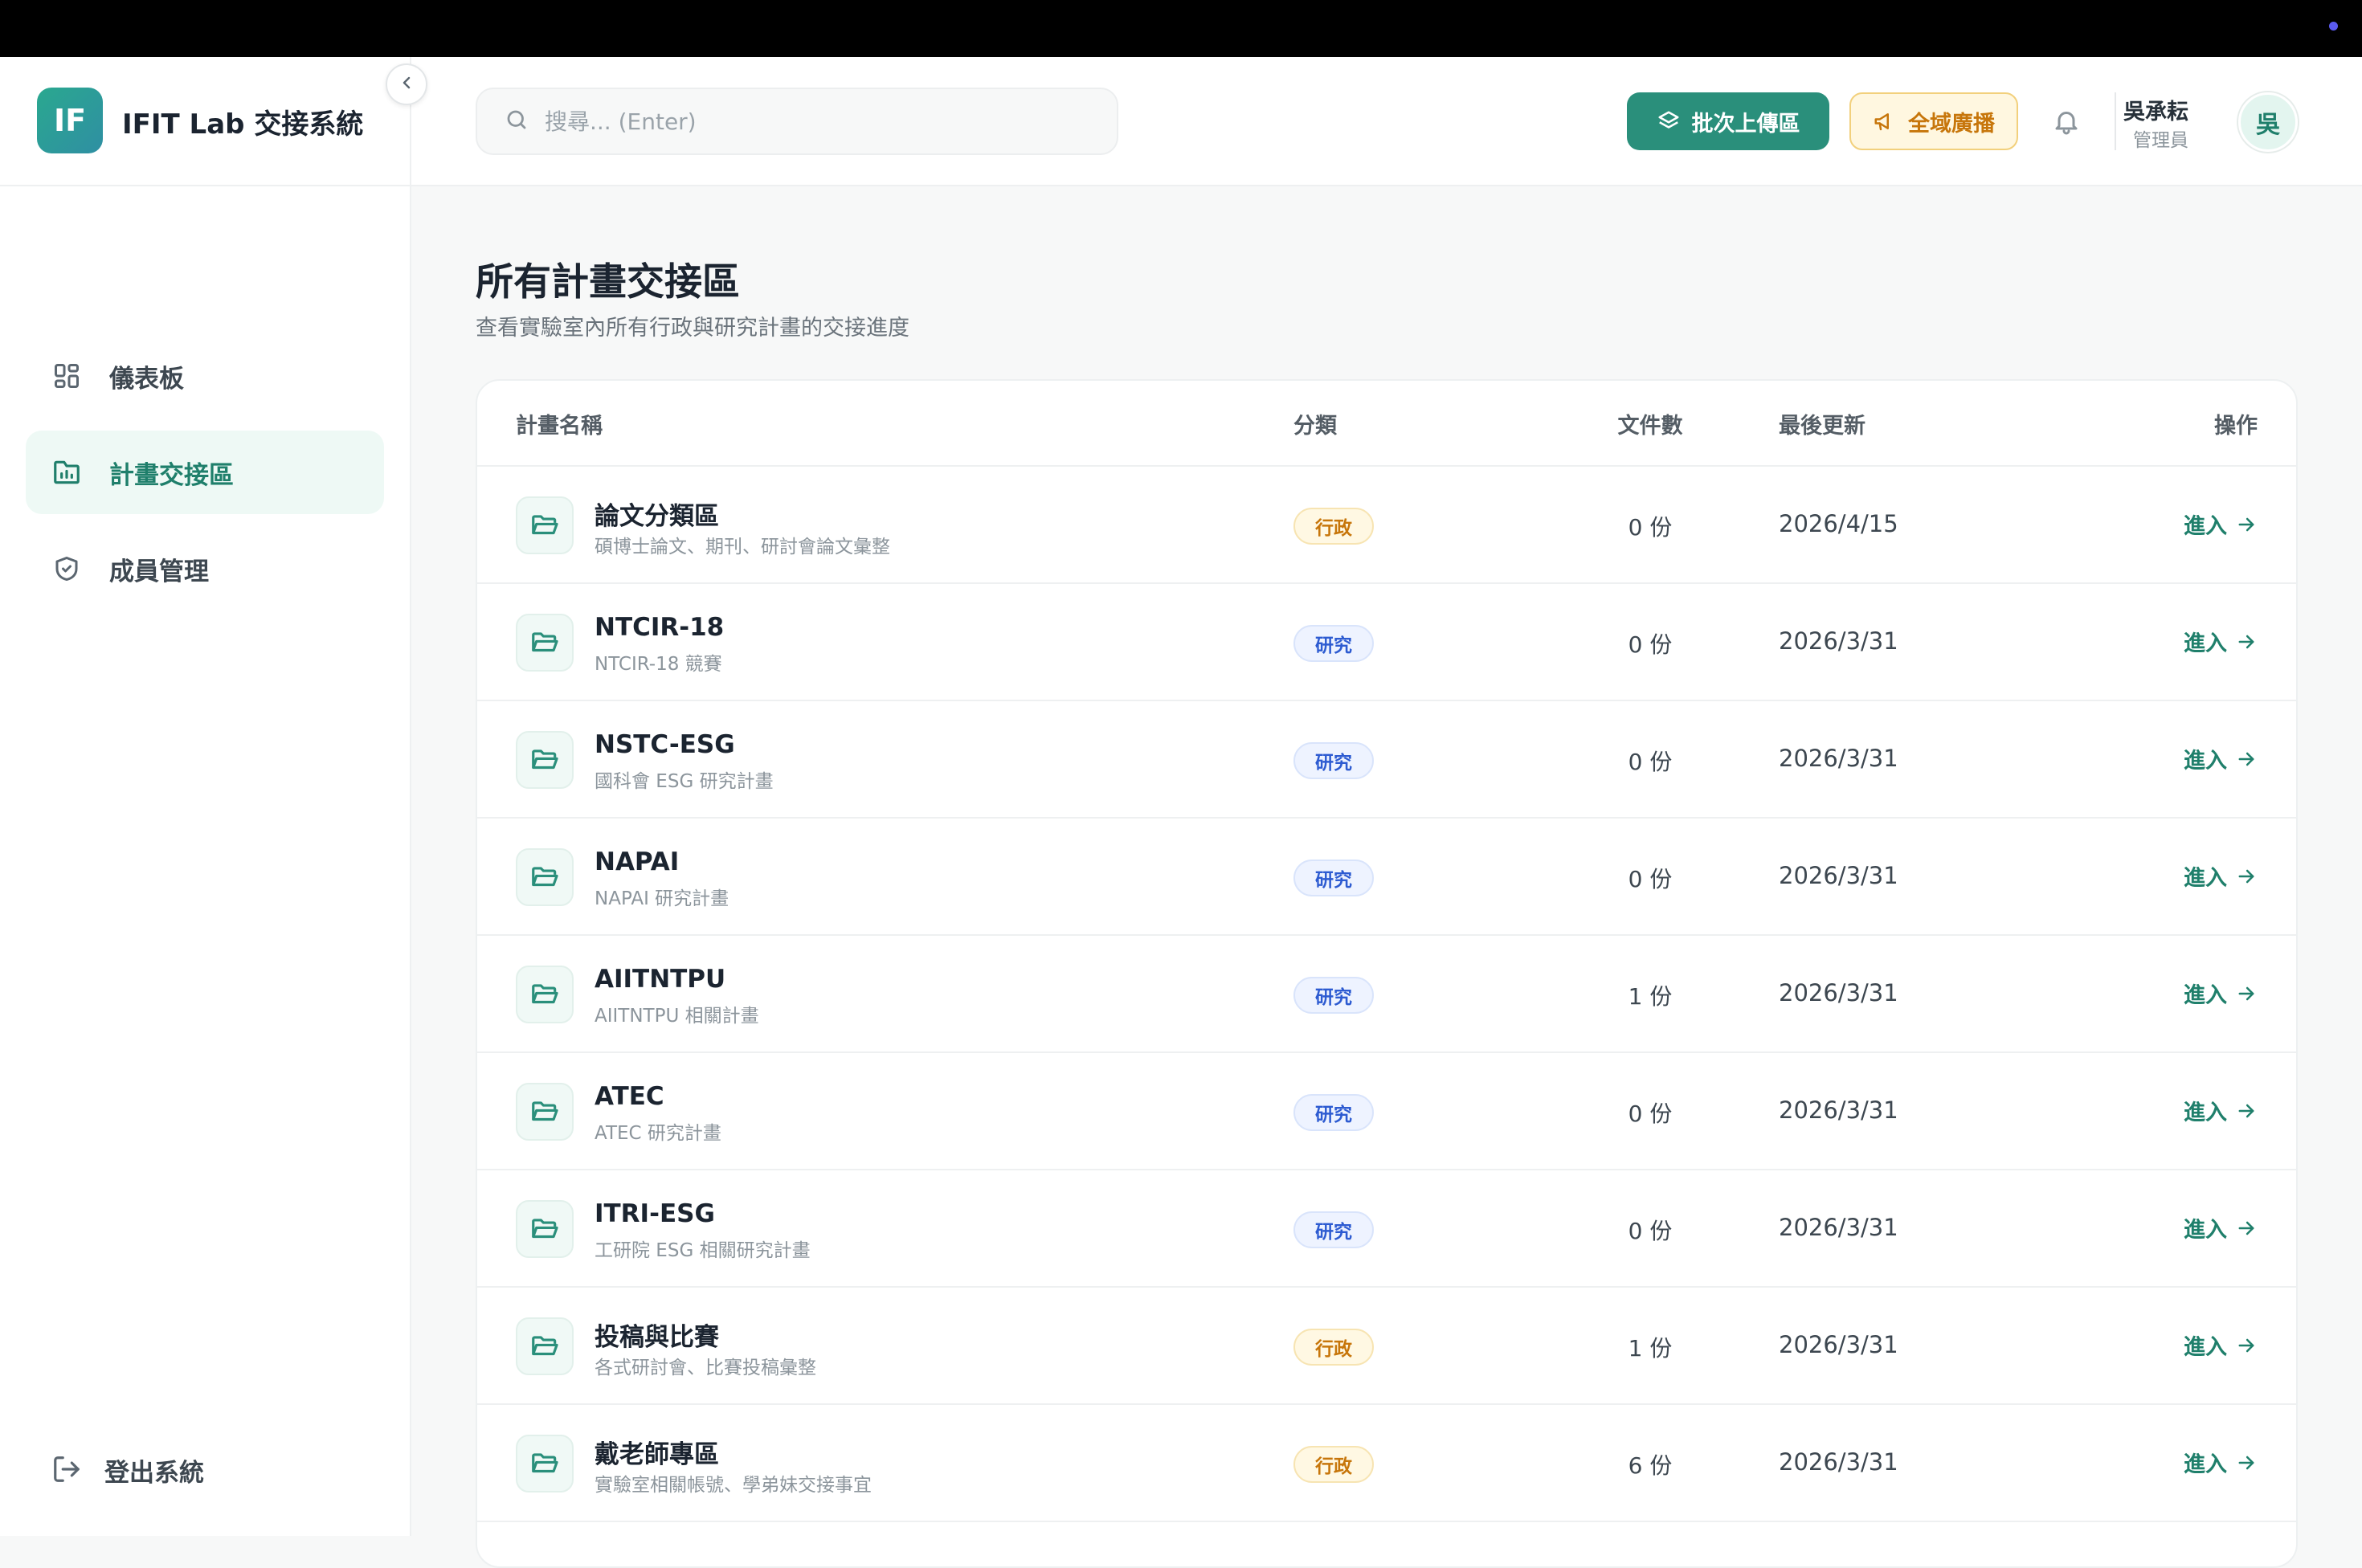 This screenshot has height=1568, width=2362. What do you see at coordinates (1387, 877) in the screenshot?
I see `table-row: NAPAI NAPAI 研究計畫 研究 0 份 2026/3/31 進入` at bounding box center [1387, 877].